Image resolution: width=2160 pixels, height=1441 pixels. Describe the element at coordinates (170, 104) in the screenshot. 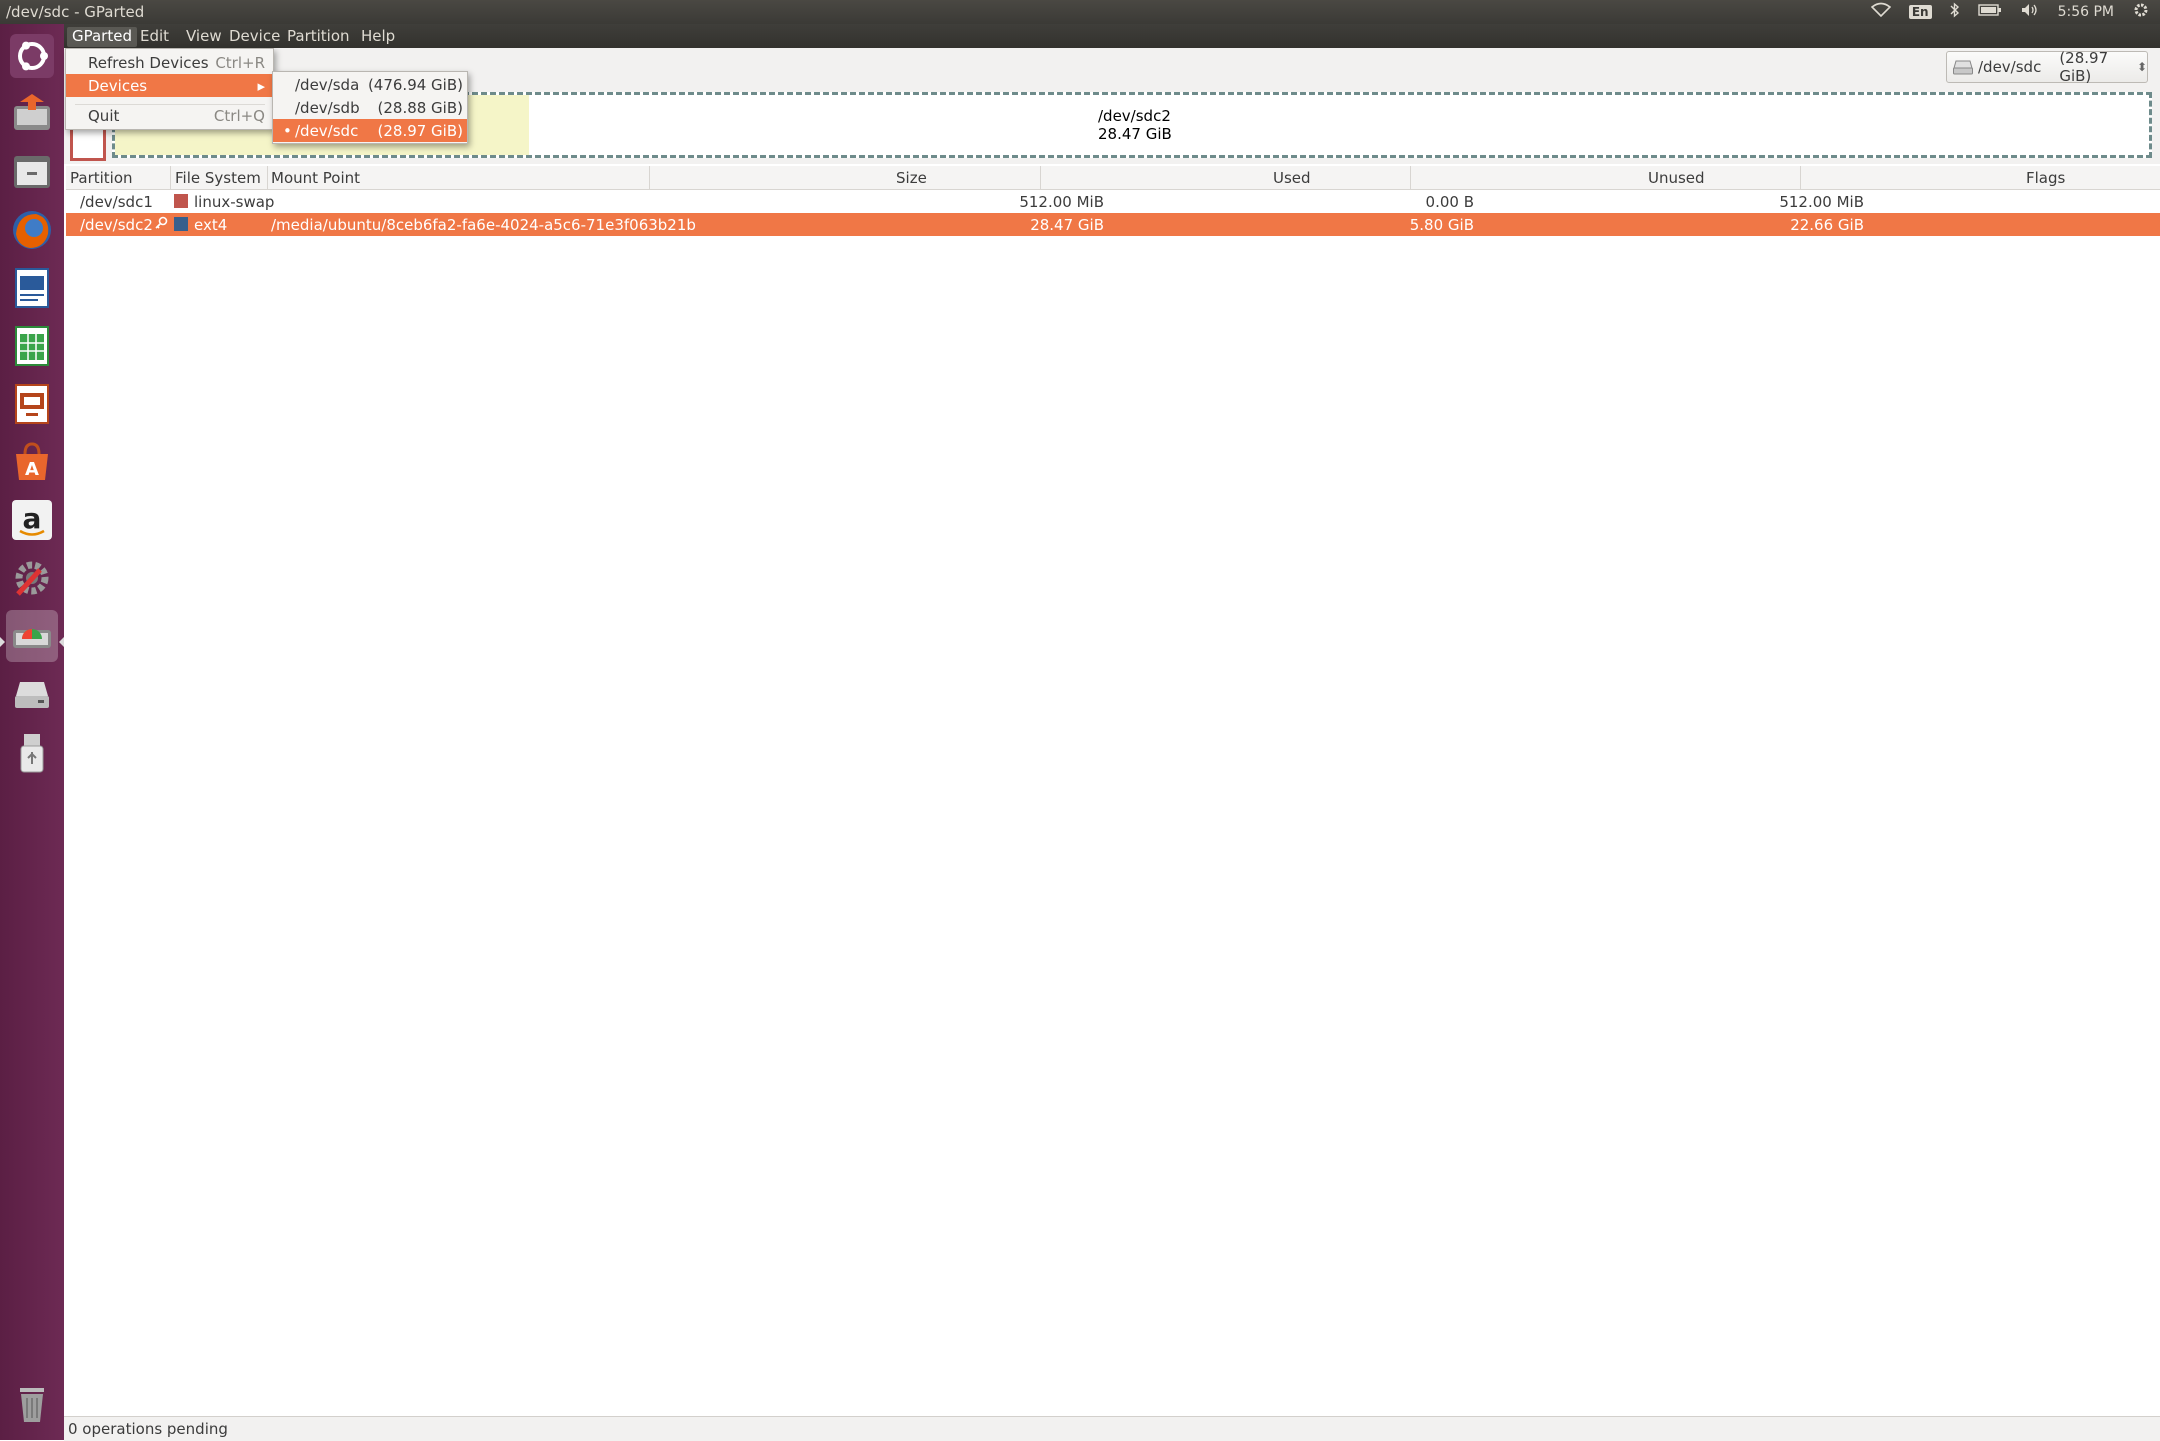

I see `menu-separator` at that location.